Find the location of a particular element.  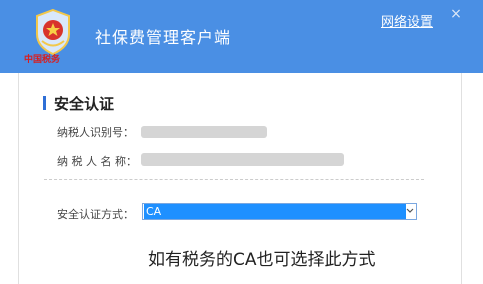

section-title: 安全认证 is located at coordinates (84, 104).